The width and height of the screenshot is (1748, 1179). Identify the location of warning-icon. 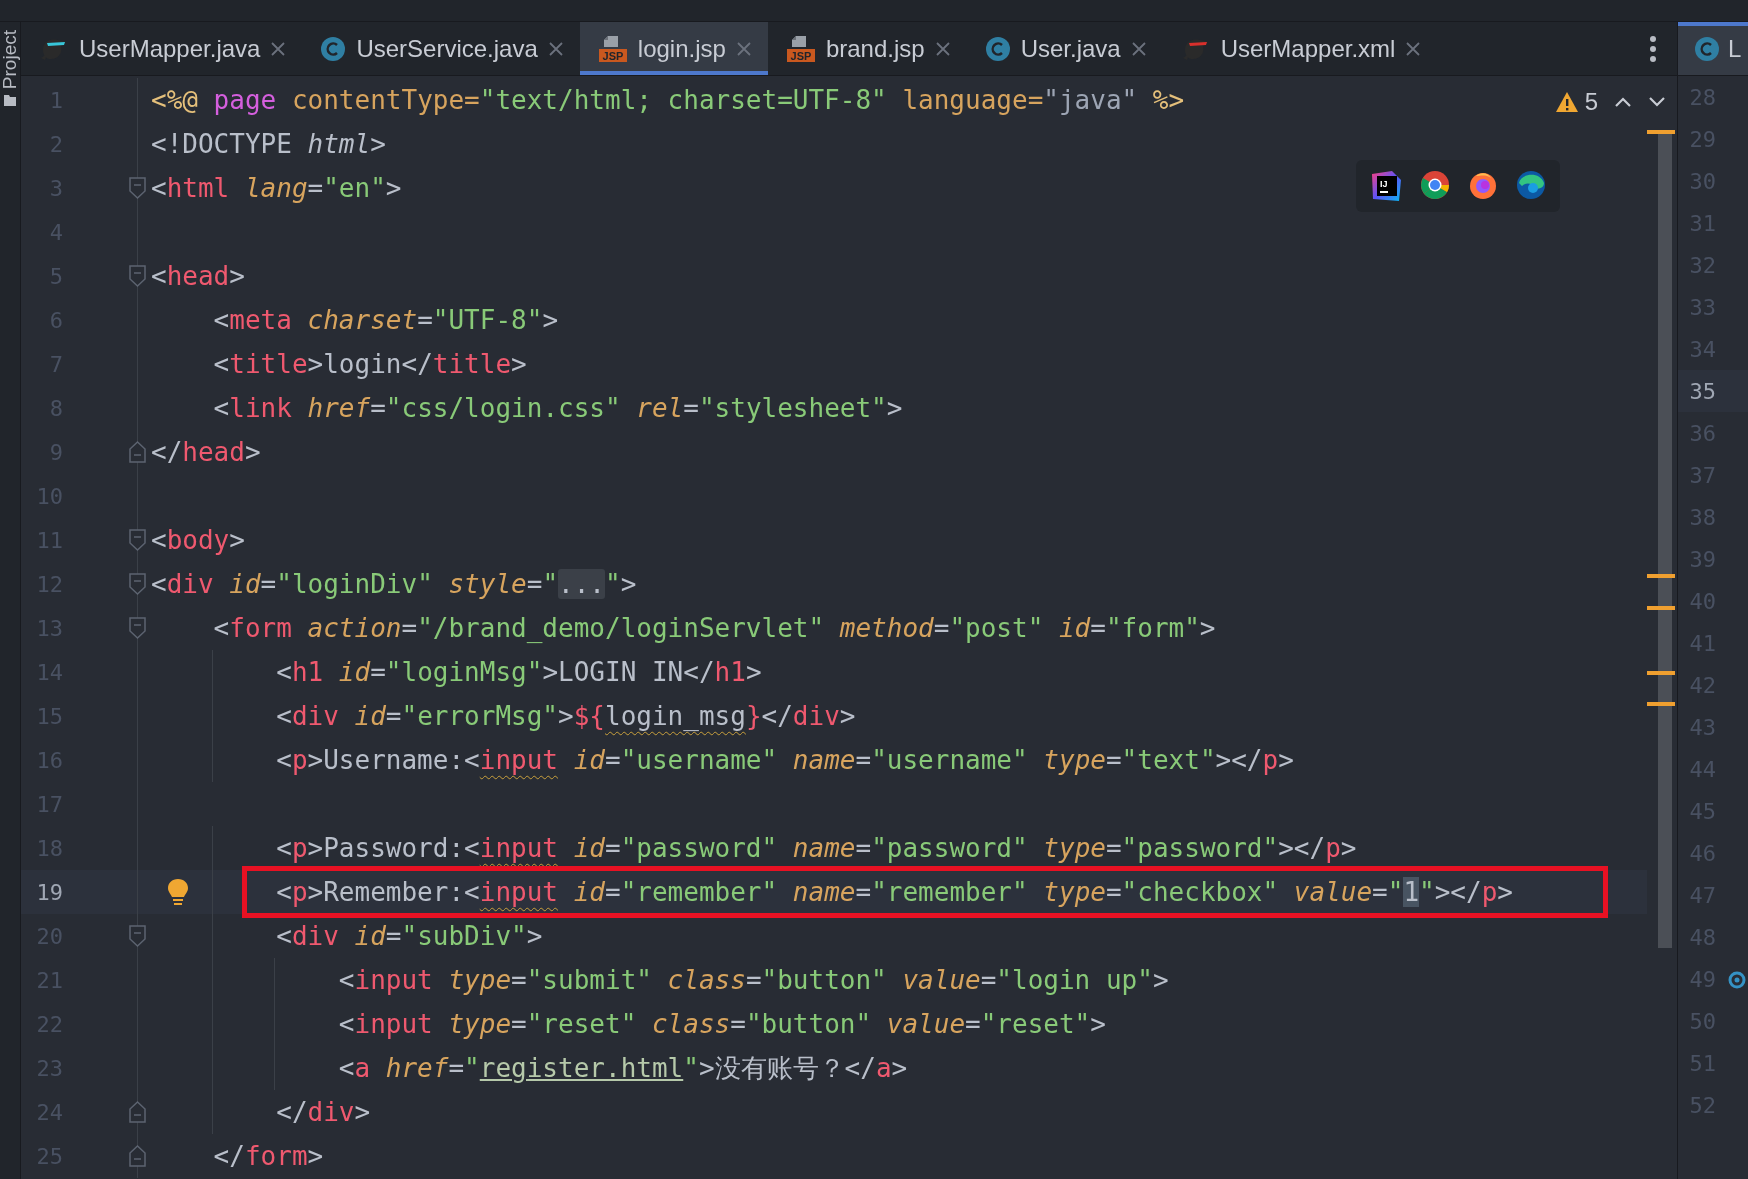
(1566, 102).